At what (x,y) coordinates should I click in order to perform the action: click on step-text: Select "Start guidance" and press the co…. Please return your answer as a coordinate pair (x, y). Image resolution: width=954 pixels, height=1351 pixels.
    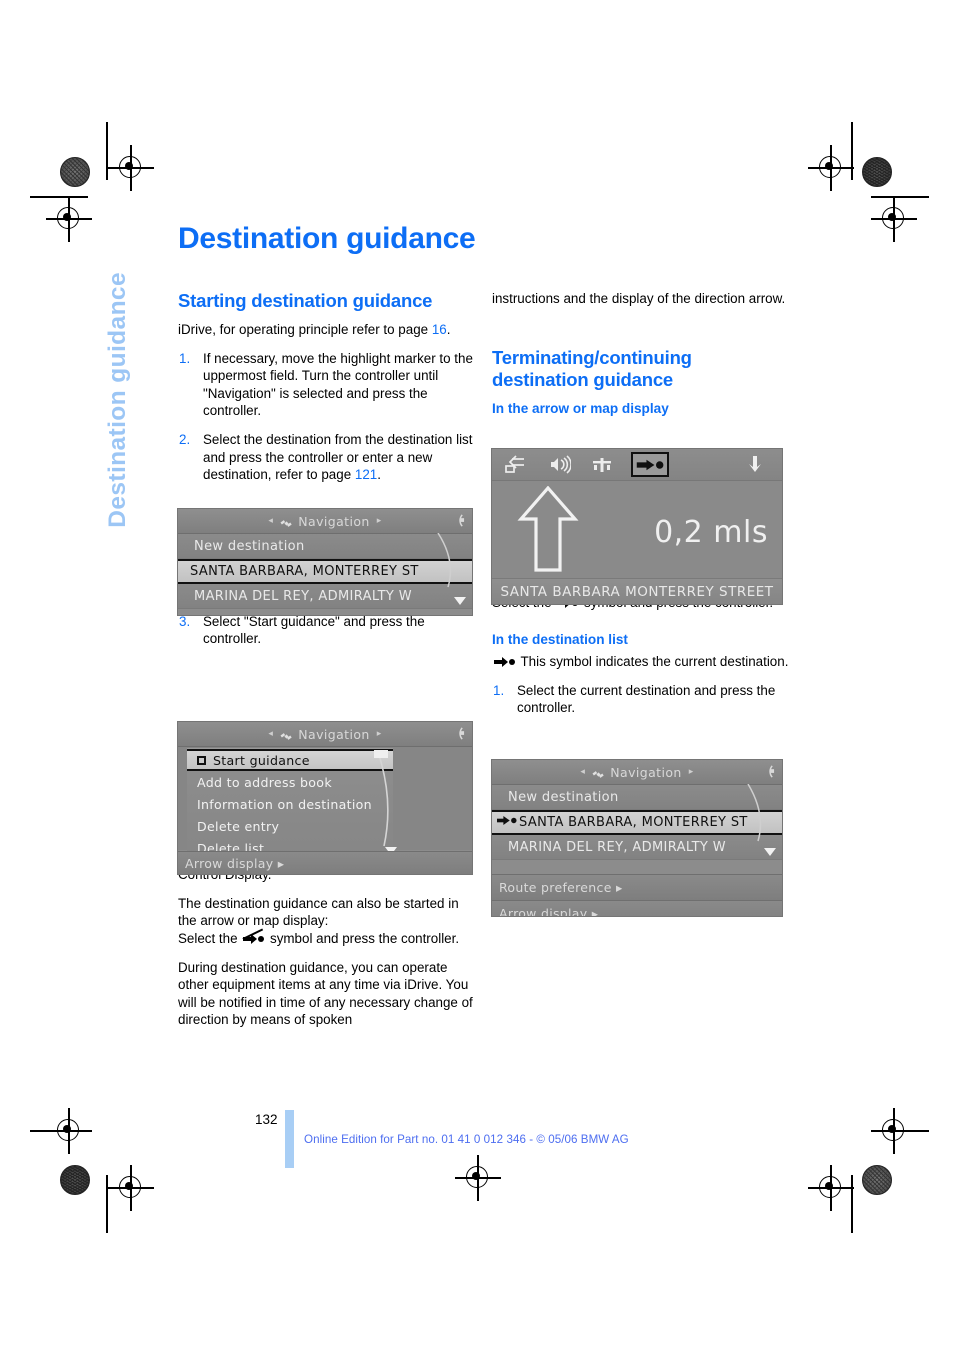
    Looking at the image, I should click on (314, 630).